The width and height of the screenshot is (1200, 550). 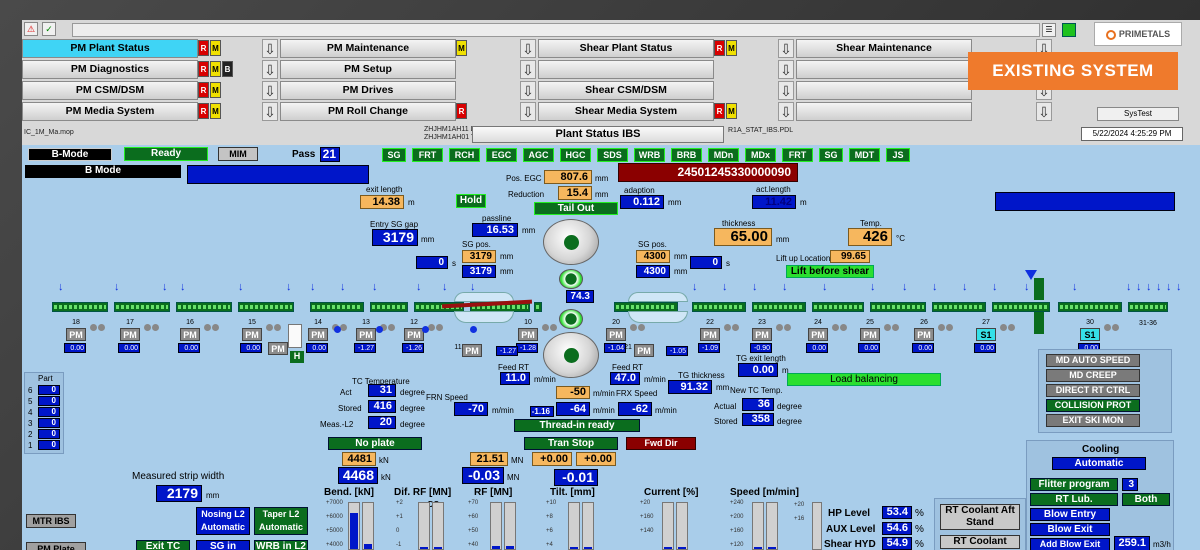 I want to click on md-button-2: DIRECT RT CTRL, so click(x=1093, y=390).